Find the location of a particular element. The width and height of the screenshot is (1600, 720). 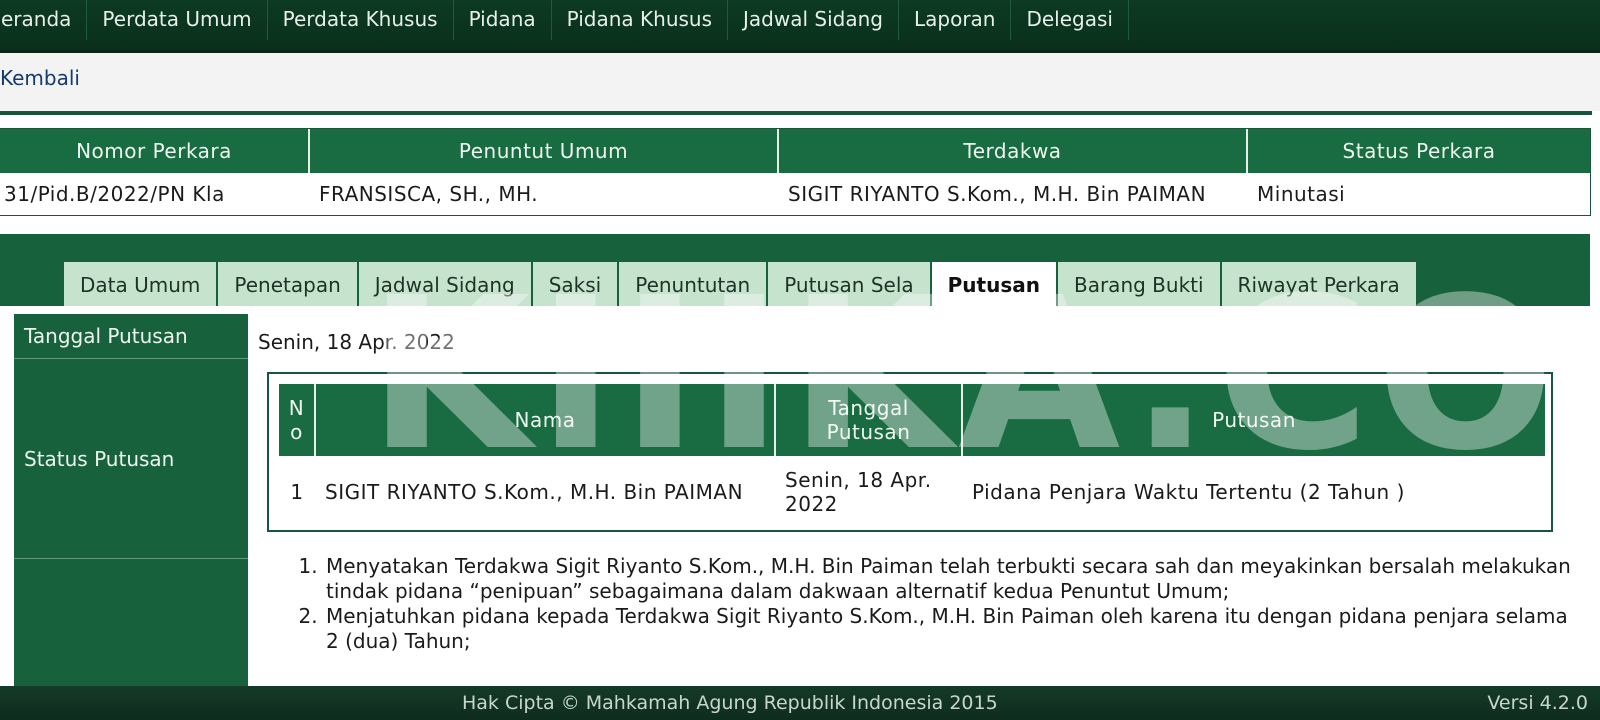

cell-putusan: Pidana Penjara Waktu Tertentu (2 Tahun ) is located at coordinates (1188, 492).